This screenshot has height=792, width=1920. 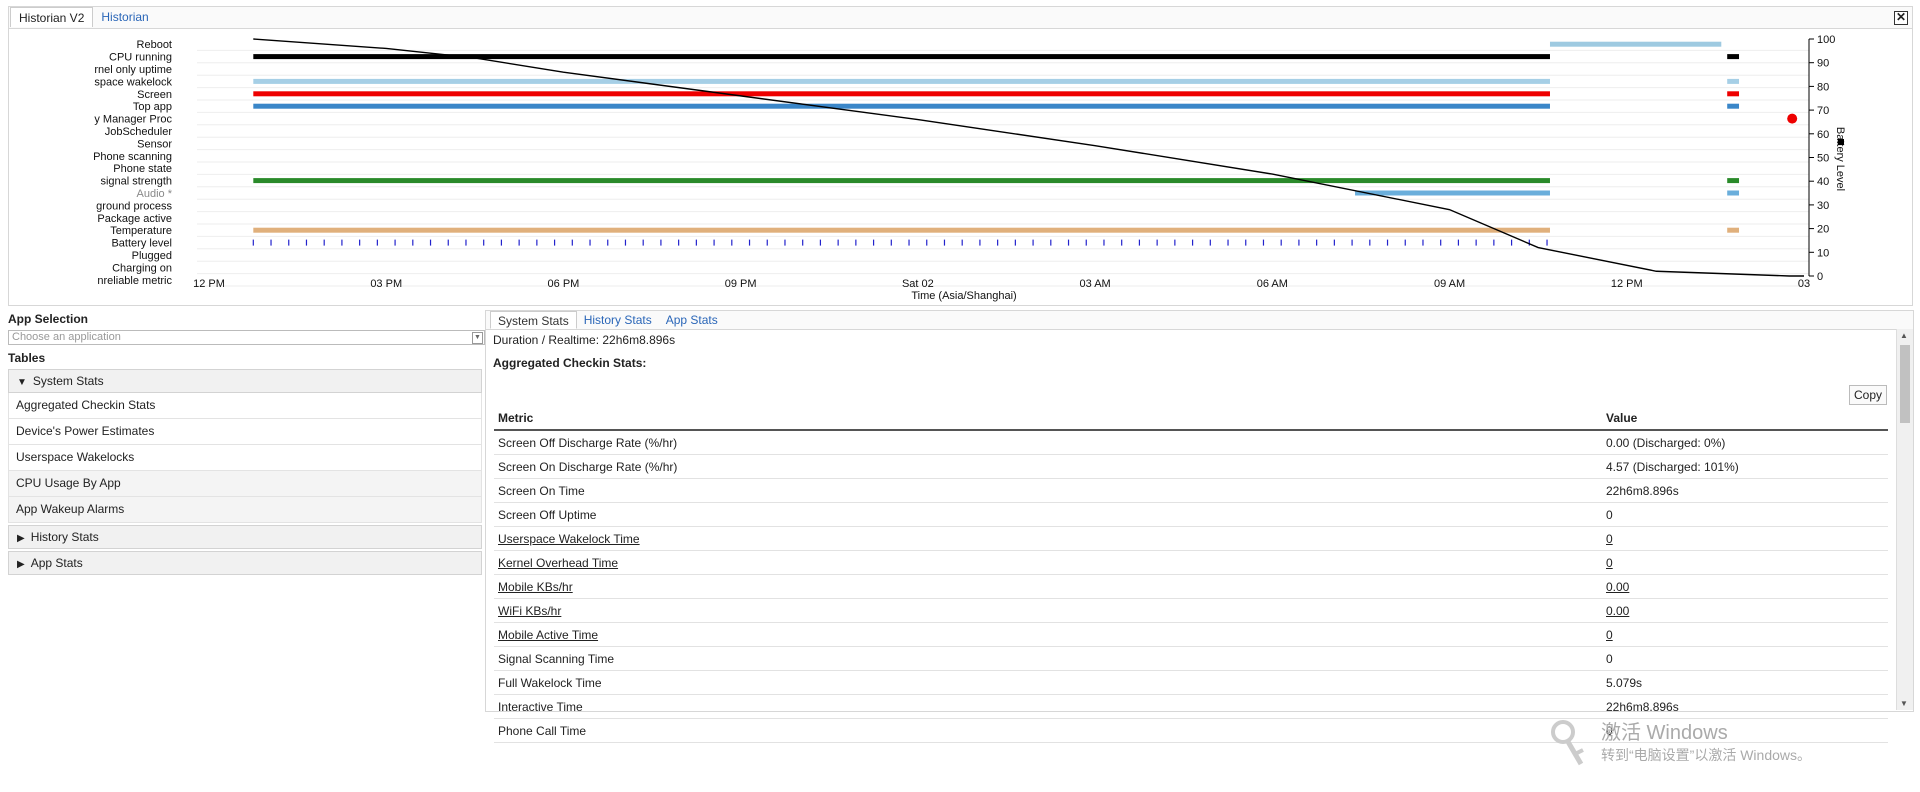 I want to click on table-item-aggregated-checkin: Aggregated Checkin Stats, so click(x=245, y=406).